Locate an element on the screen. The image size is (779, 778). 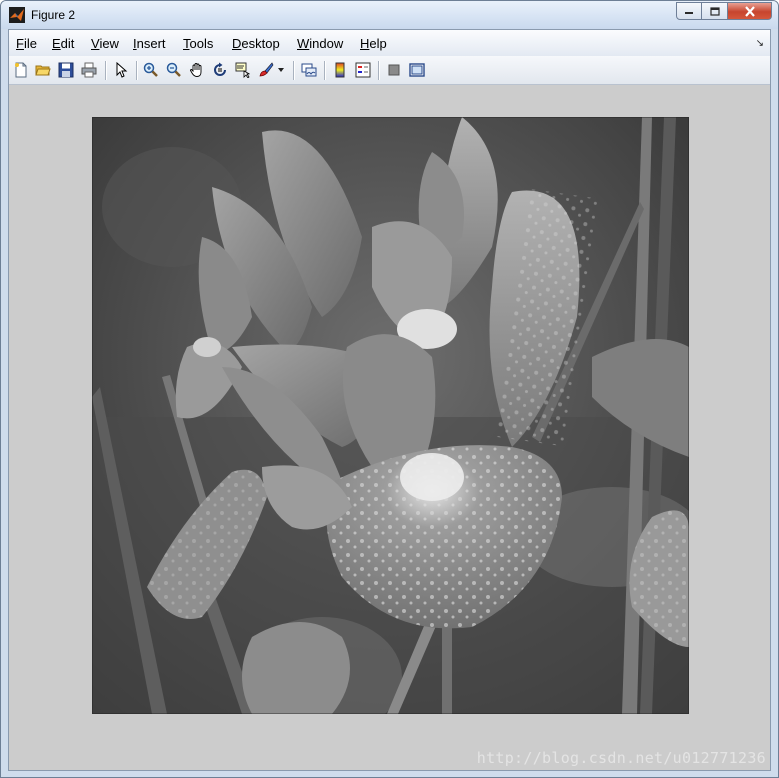
insert-colorbar-button is located at coordinates (340, 70).